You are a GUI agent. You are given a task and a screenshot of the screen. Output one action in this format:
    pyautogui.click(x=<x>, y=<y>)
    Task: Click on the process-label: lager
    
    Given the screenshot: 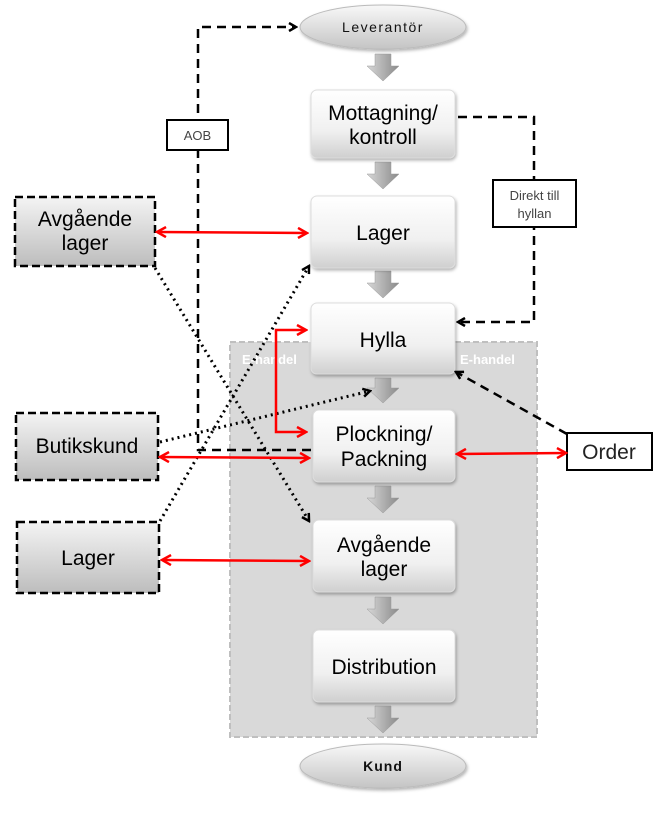 What is the action you would take?
    pyautogui.click(x=384, y=569)
    